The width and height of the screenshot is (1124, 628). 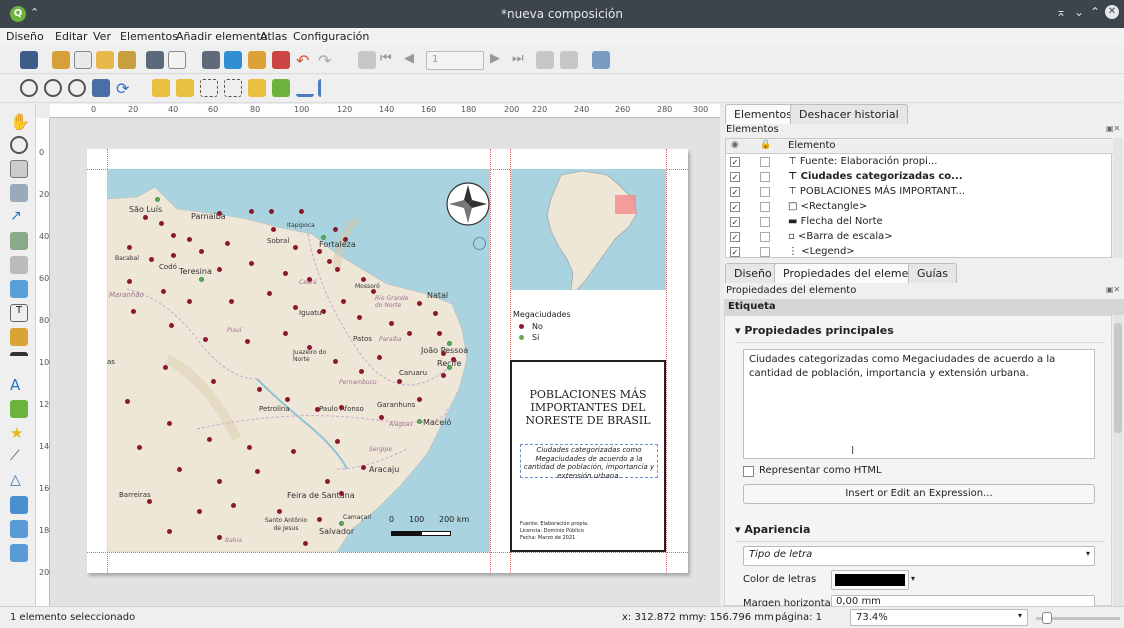 I want to click on menu-atlas: Atlas, so click(x=273, y=36).